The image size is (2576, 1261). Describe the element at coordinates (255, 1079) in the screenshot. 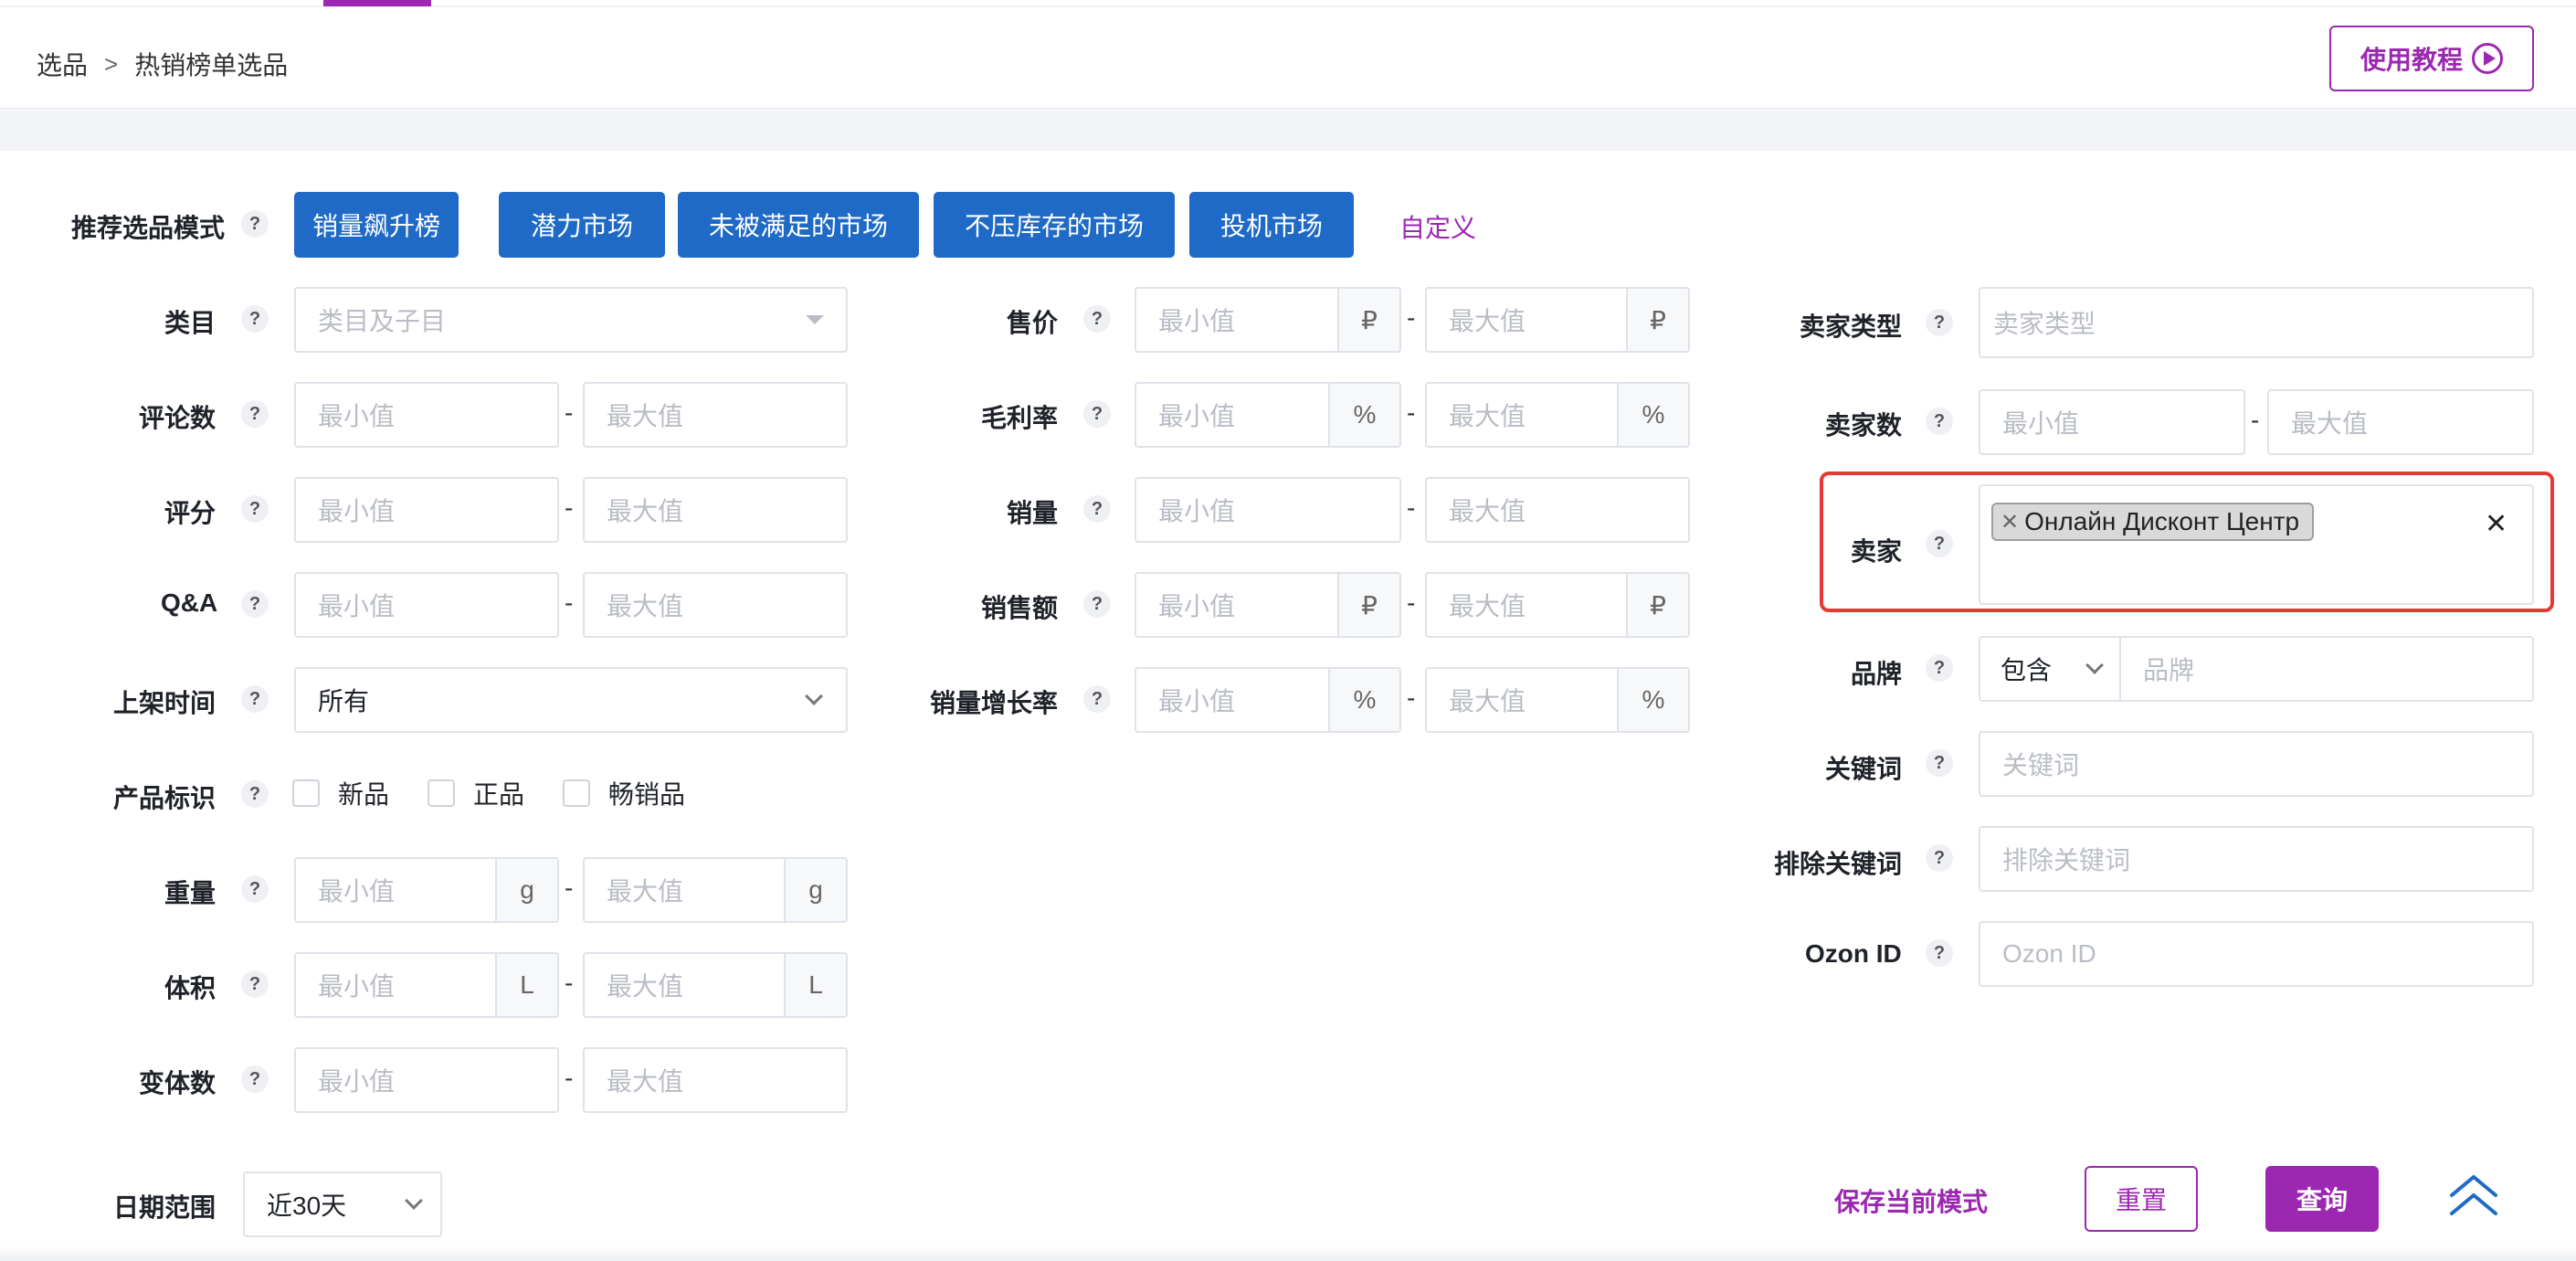

I see `variants-help-icon: ?` at that location.